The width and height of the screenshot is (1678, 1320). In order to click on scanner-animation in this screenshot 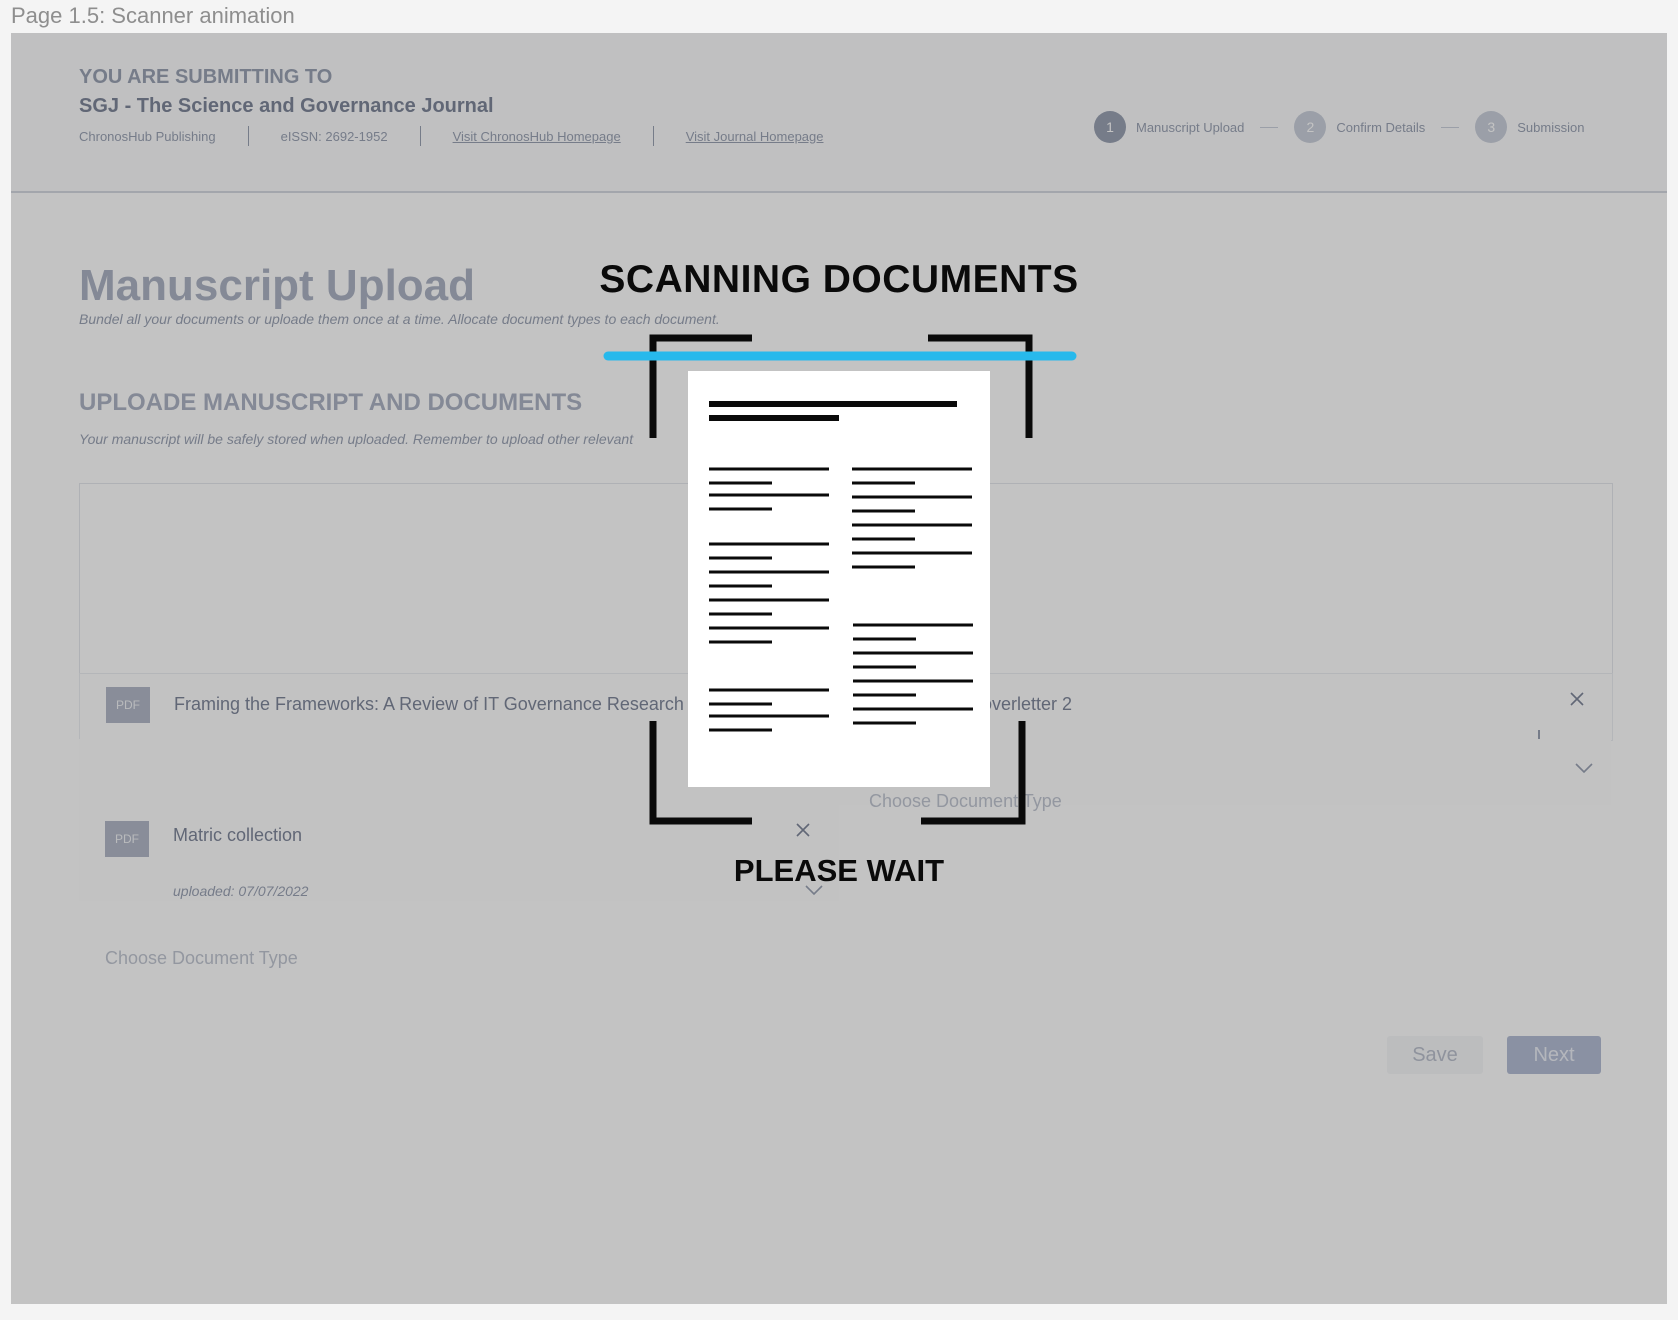, I will do `click(840, 579)`.